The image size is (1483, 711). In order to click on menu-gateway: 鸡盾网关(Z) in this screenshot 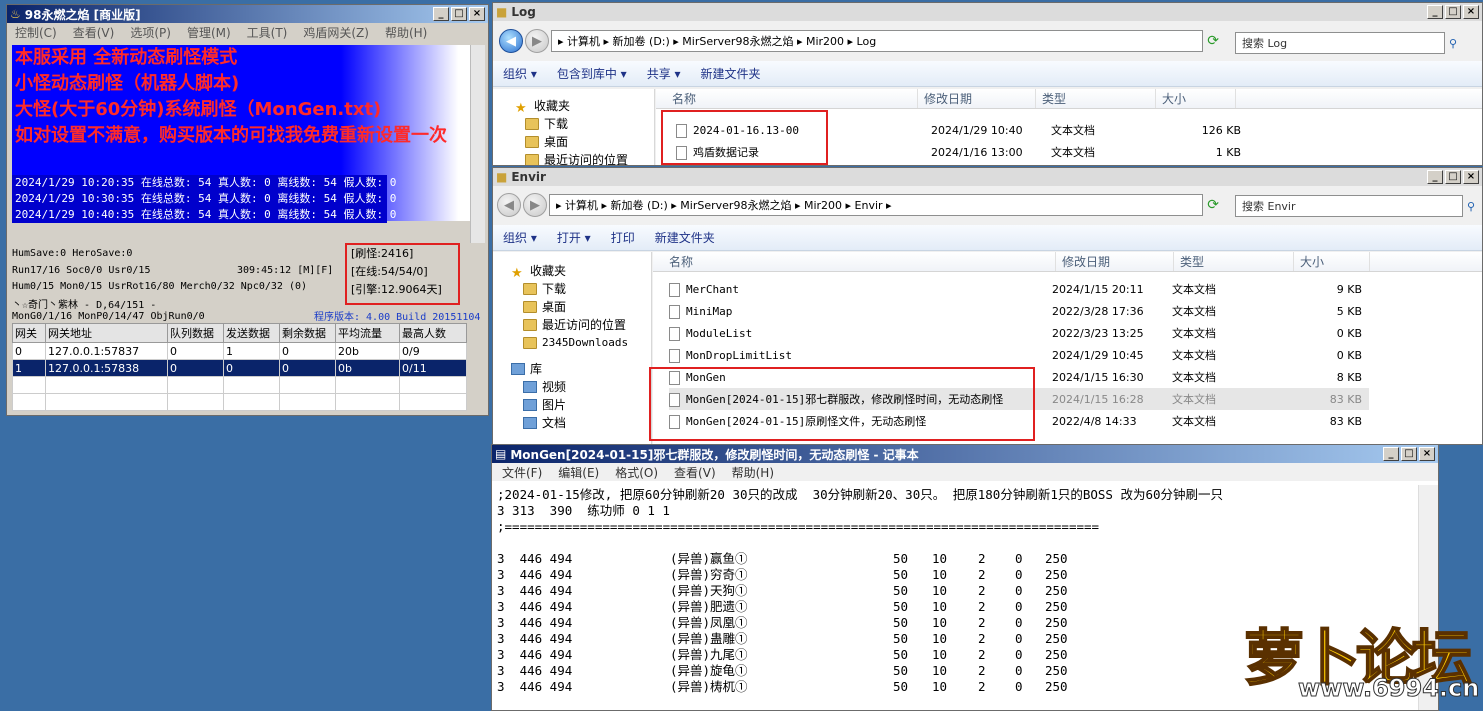, I will do `click(336, 32)`.